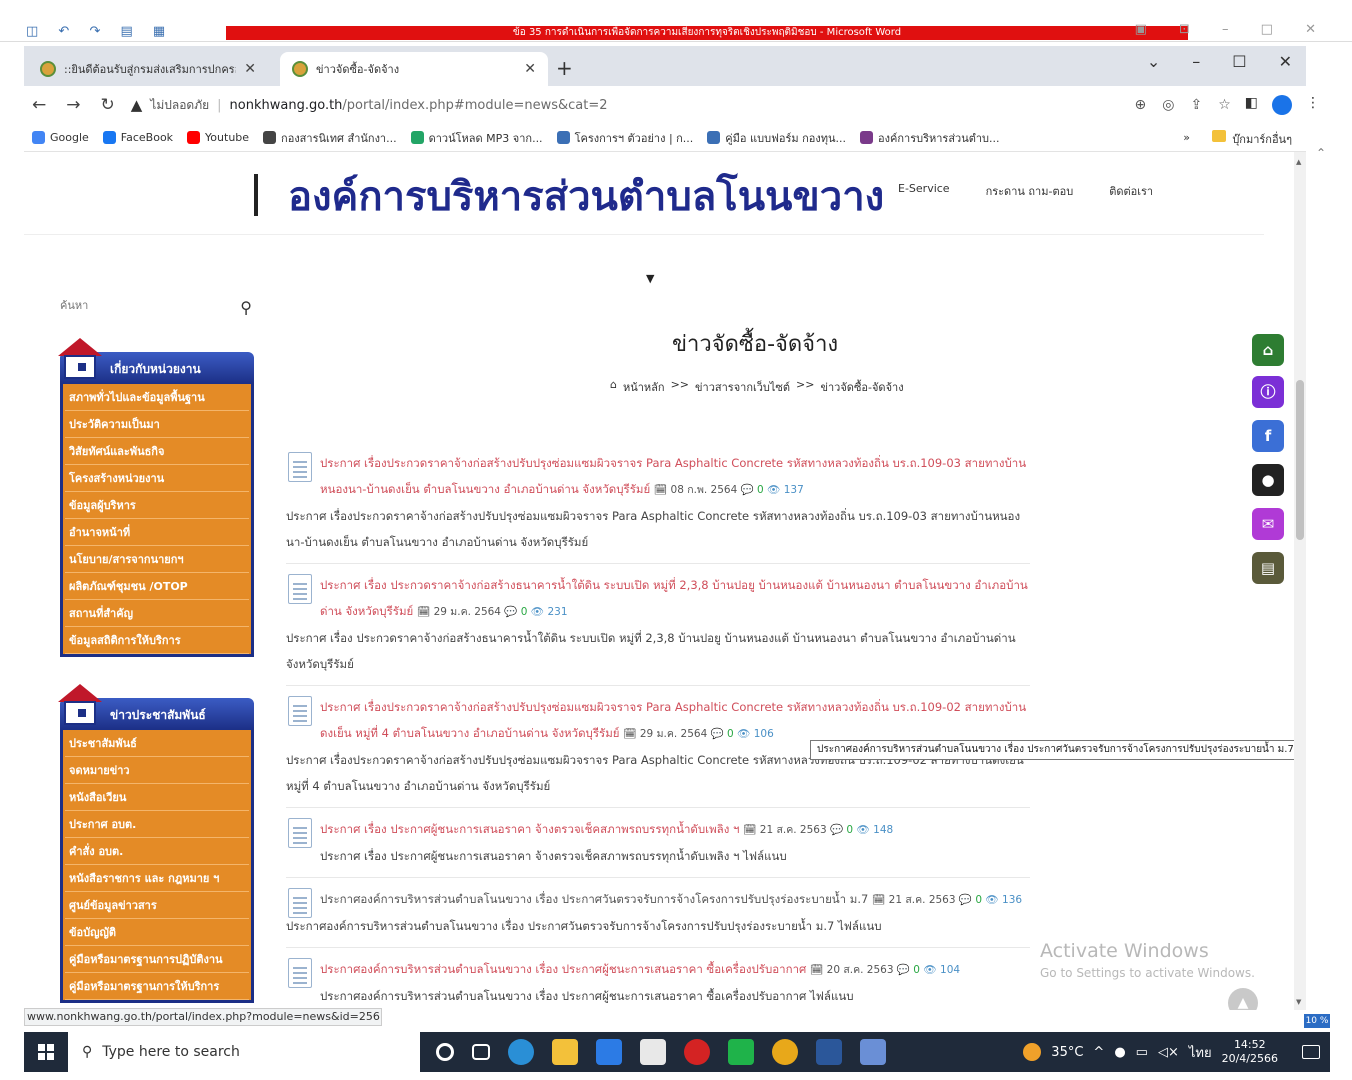  What do you see at coordinates (1224, 105) in the screenshot?
I see `bookmark-star-icon: ☆` at bounding box center [1224, 105].